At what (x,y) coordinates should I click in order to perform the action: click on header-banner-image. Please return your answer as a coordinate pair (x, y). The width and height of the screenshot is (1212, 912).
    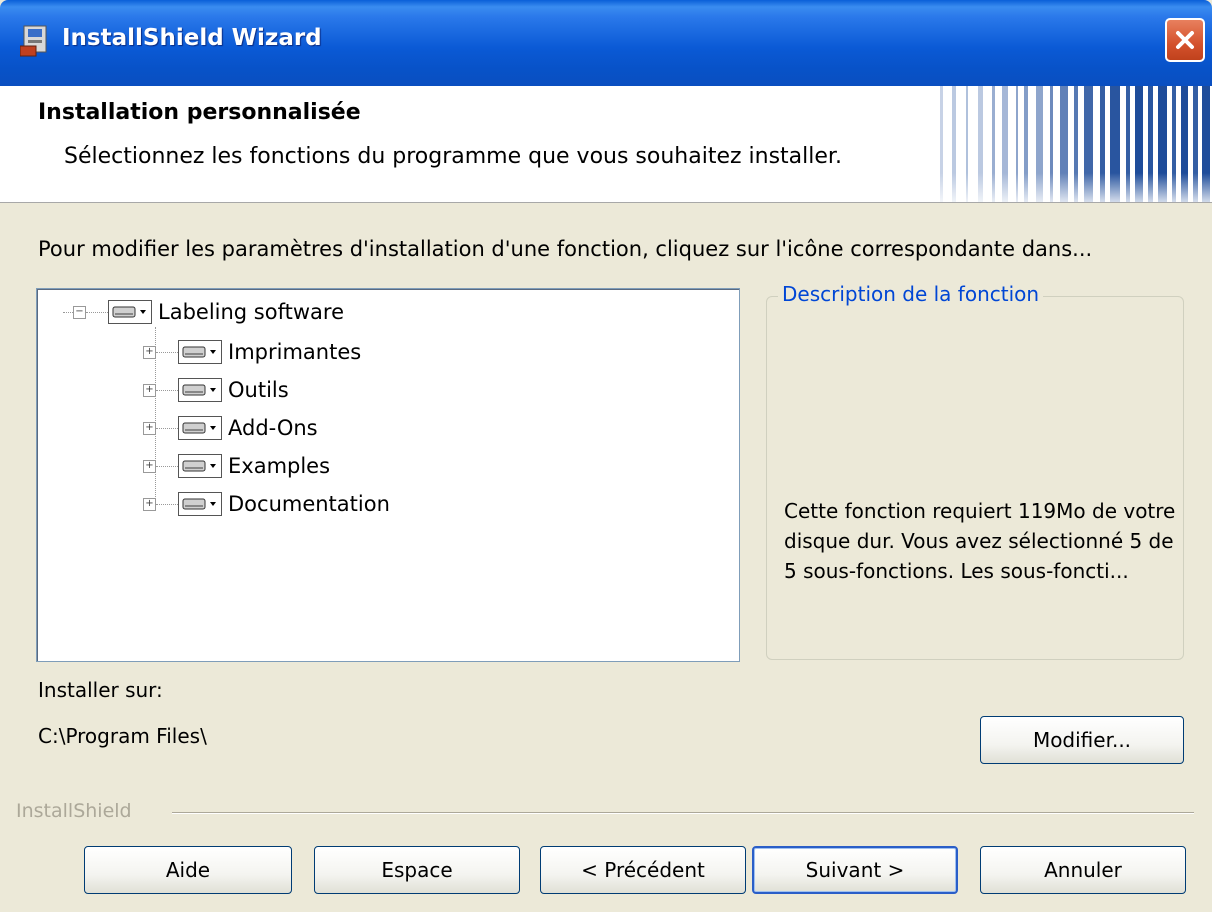
    Looking at the image, I should click on (1071, 144).